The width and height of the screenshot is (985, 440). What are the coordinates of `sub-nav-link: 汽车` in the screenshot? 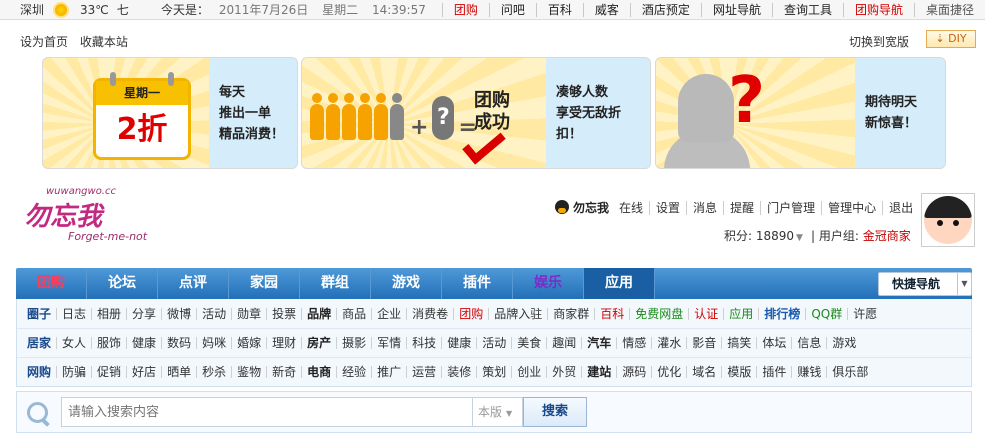 It's located at (598, 343).